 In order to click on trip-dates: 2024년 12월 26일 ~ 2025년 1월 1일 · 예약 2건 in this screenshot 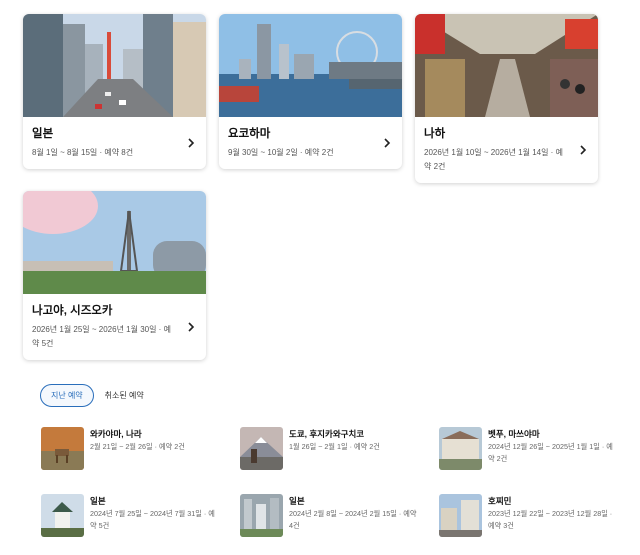, I will do `click(550, 452)`.